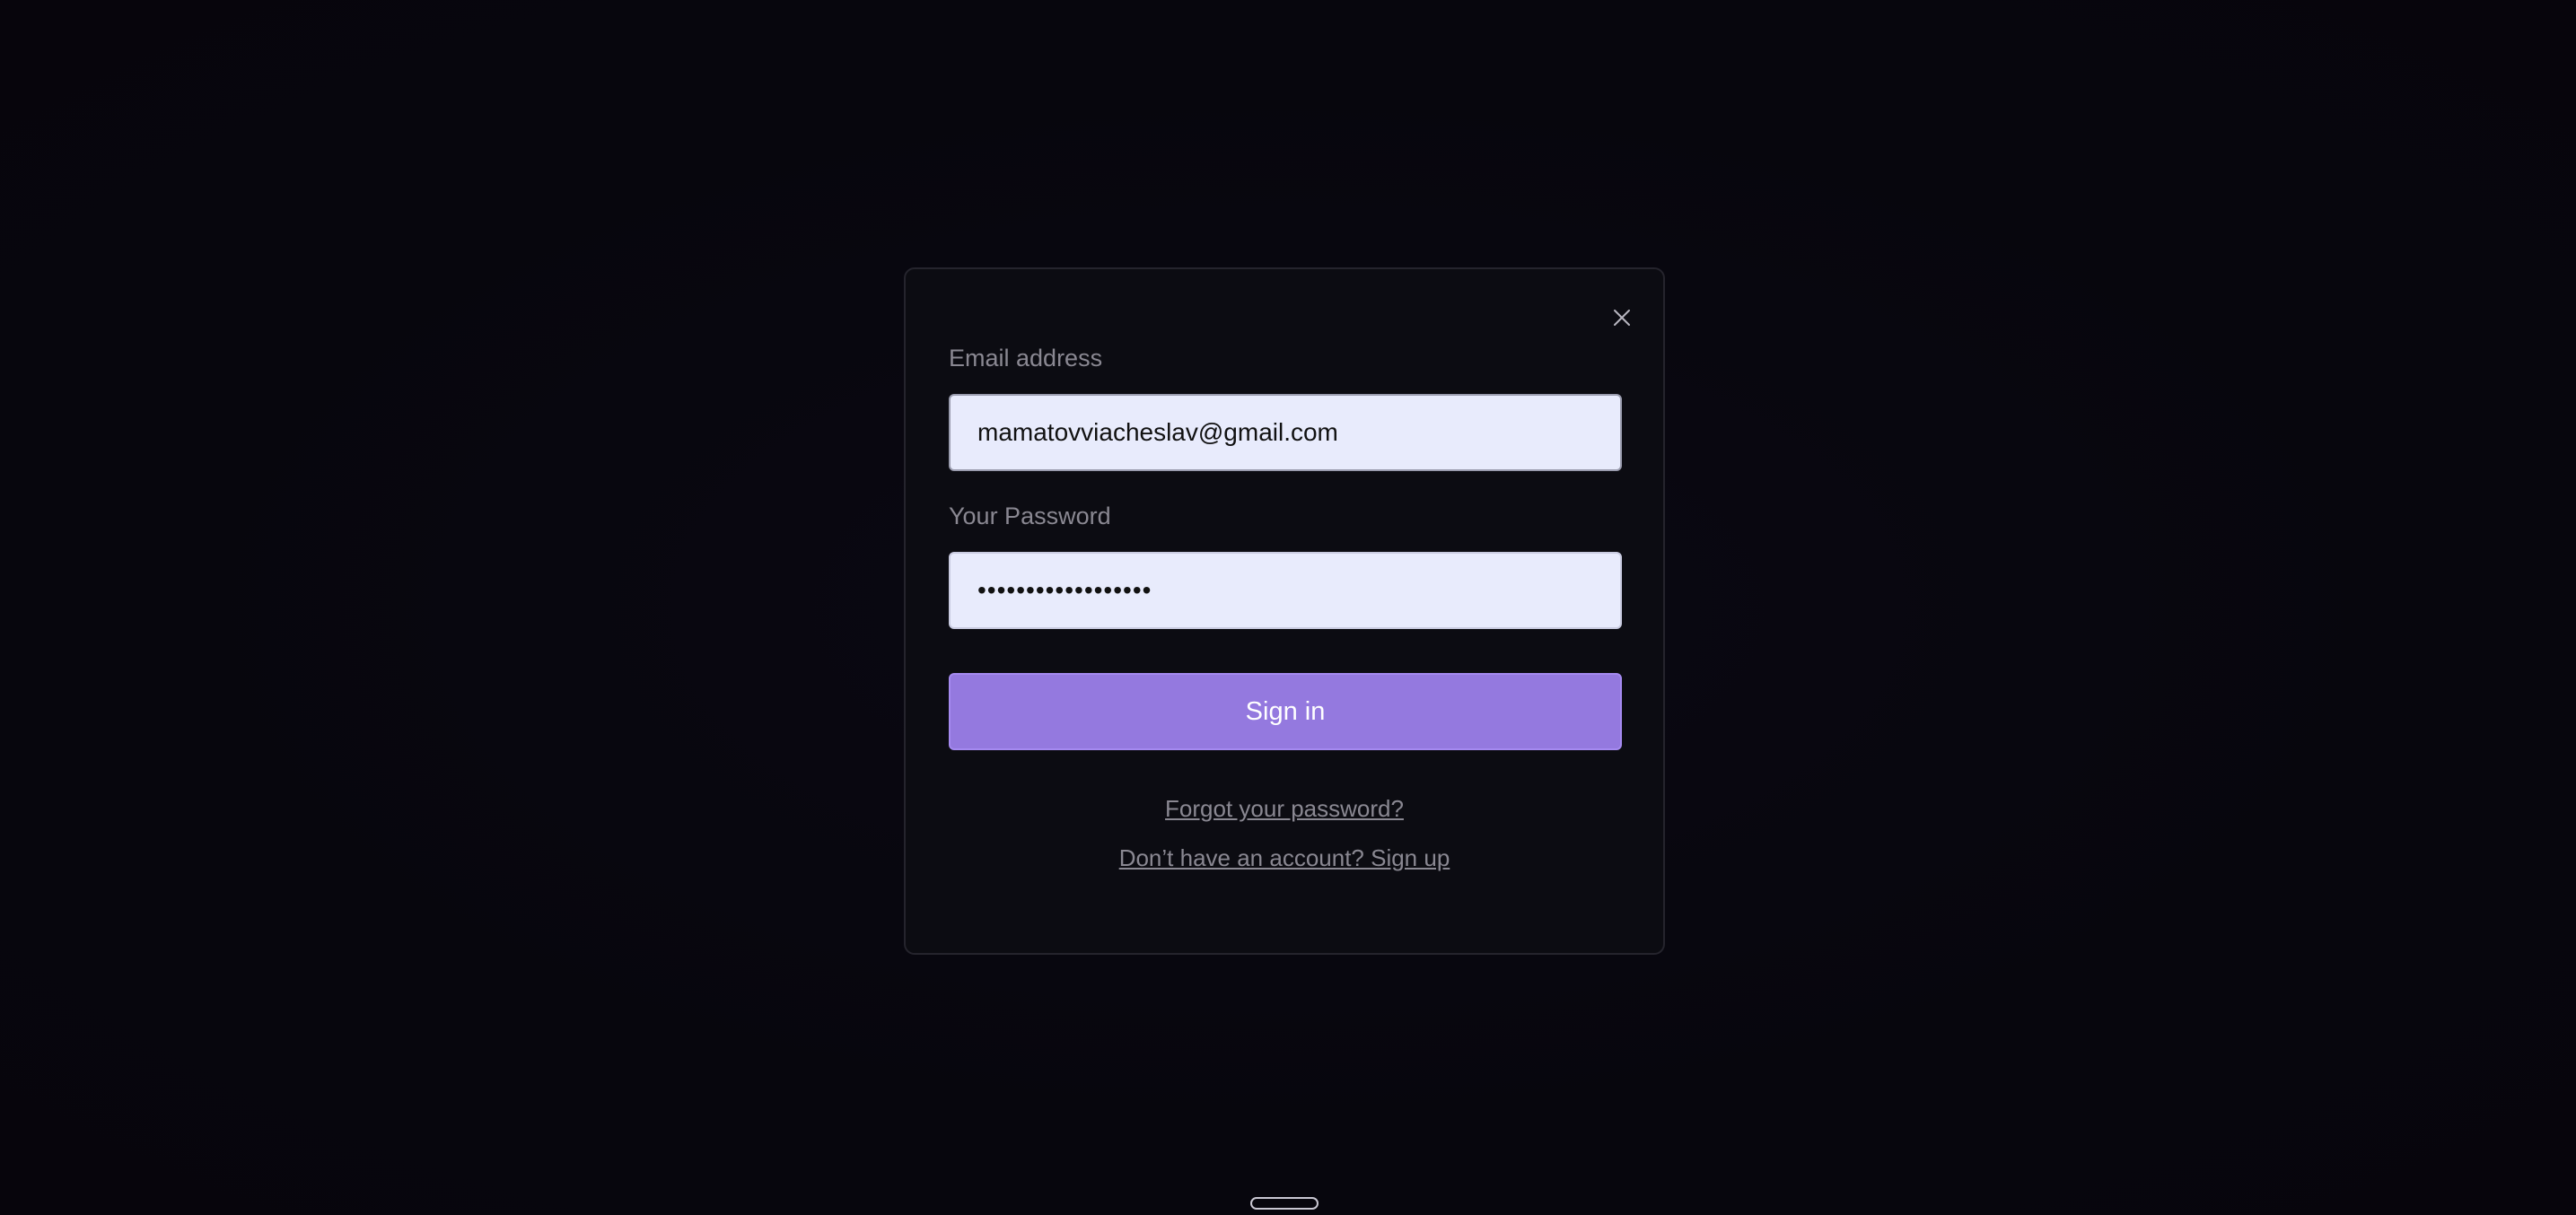 This screenshot has width=2576, height=1215. What do you see at coordinates (1285, 712) in the screenshot?
I see `sign-in-button: Sign in` at bounding box center [1285, 712].